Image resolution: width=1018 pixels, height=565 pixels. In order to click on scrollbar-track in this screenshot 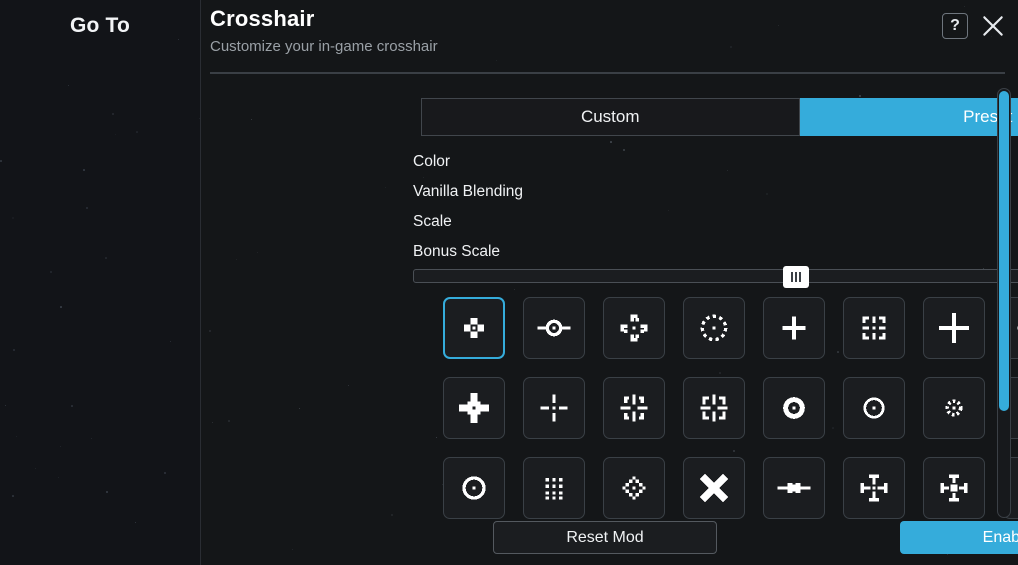, I will do `click(1004, 303)`.